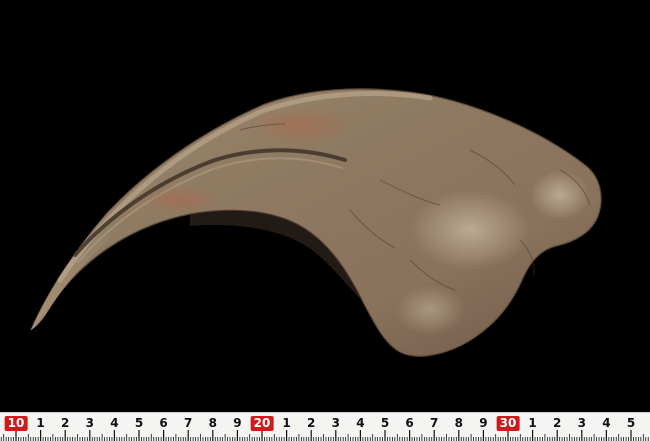 The image size is (650, 441). What do you see at coordinates (325, 426) in the screenshot?
I see `measuring-ruler: 10 1 2 3 4 5 6 7 8 9 20 1 2 3 4 5 6 7 8 9 30 1 2 3 4 5` at bounding box center [325, 426].